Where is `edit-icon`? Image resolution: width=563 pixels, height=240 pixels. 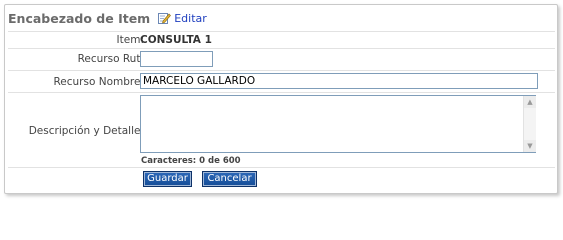 edit-icon is located at coordinates (165, 18).